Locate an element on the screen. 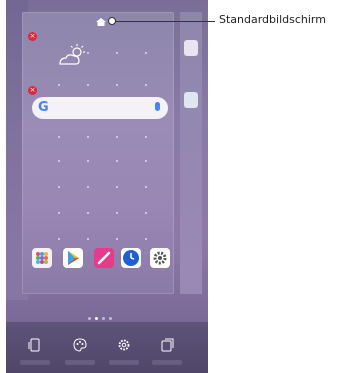 This screenshot has height=373, width=345. notes-icon is located at coordinates (104, 258).